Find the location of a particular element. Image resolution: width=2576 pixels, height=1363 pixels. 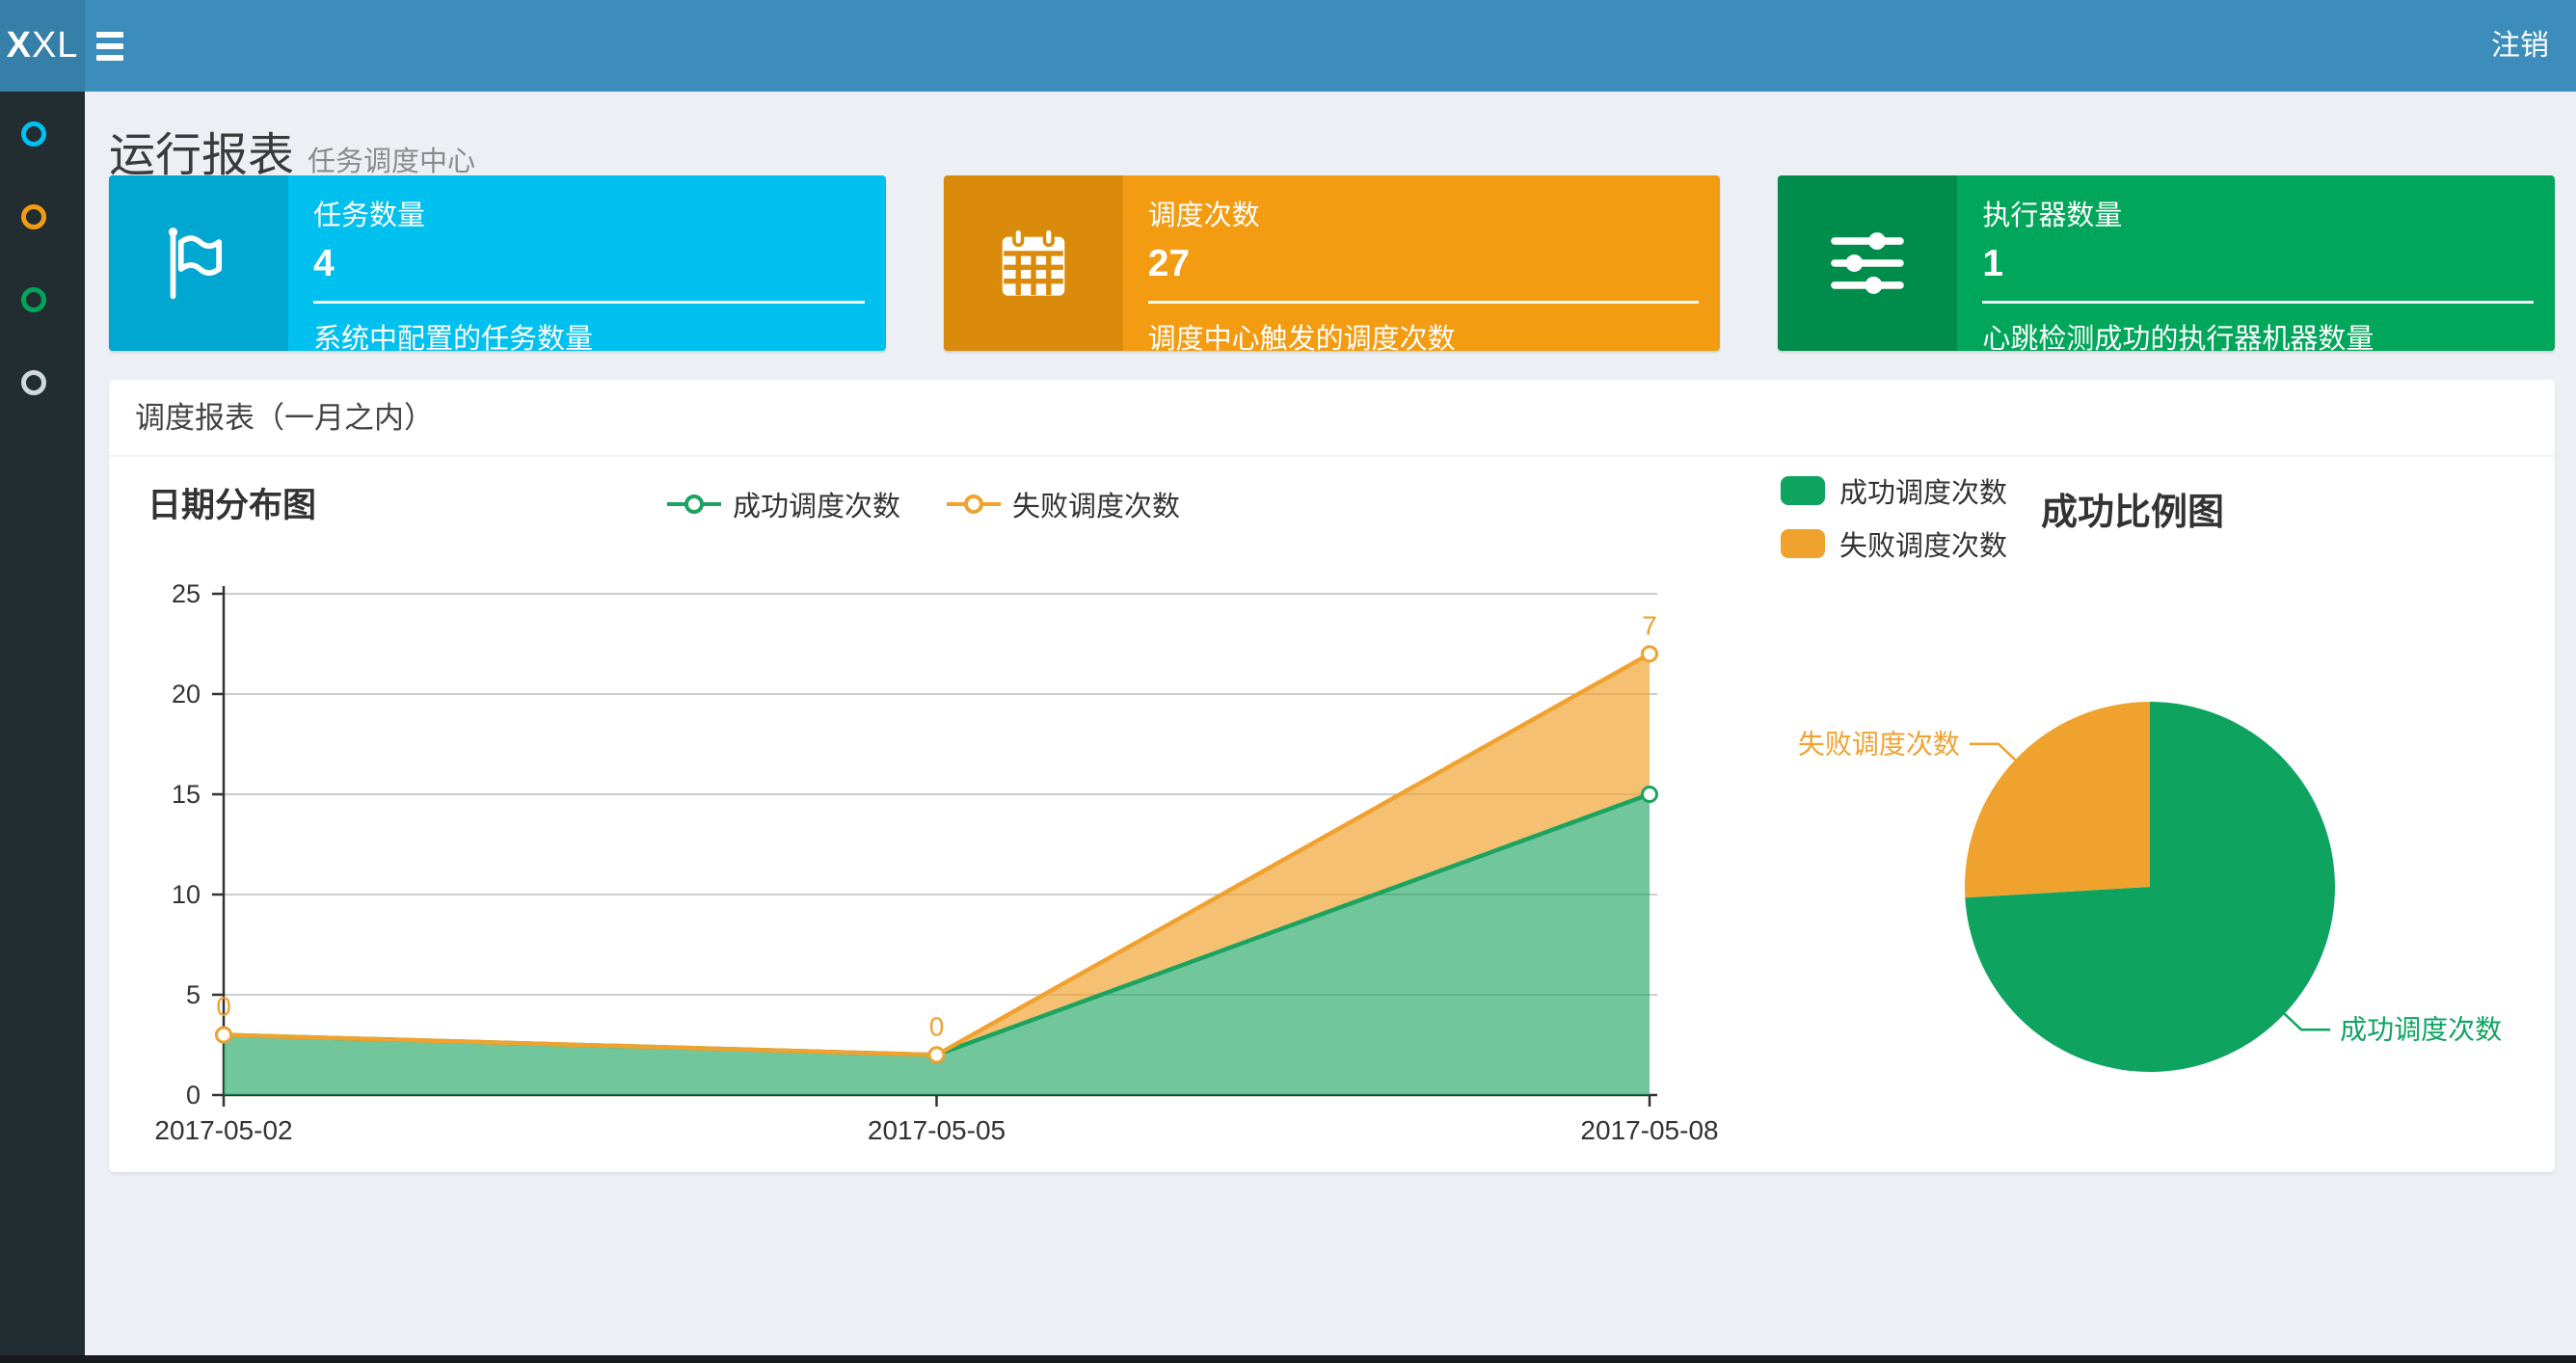

svg-text: 15 is located at coordinates (187, 794).